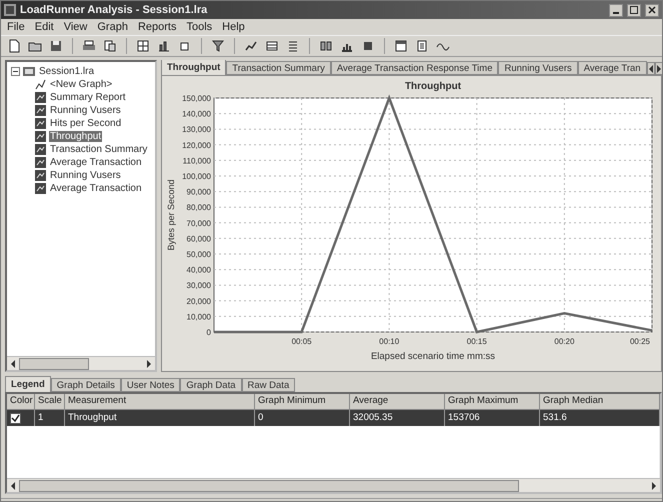  What do you see at coordinates (272, 46) in the screenshot?
I see `table-icon` at bounding box center [272, 46].